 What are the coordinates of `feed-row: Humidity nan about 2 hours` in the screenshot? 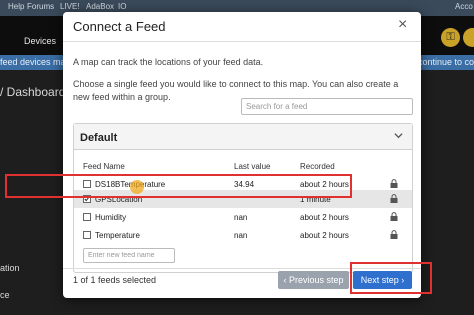 It's located at (243, 217).